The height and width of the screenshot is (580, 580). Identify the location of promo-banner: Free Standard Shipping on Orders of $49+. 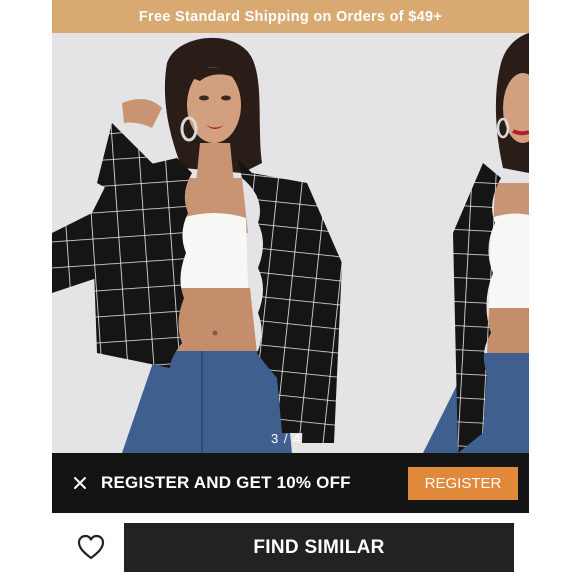
(290, 16).